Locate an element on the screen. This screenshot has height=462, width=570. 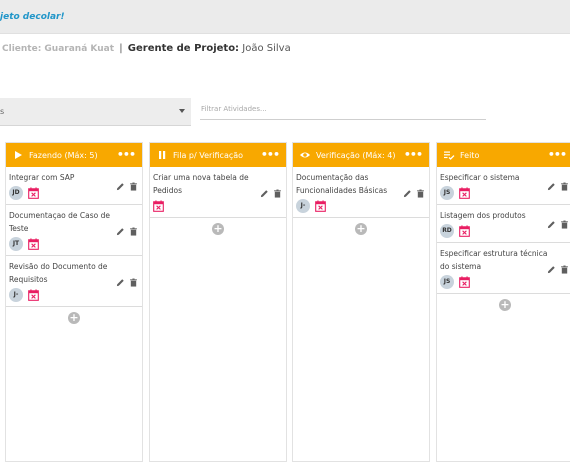
eye-icon is located at coordinates (305, 155).